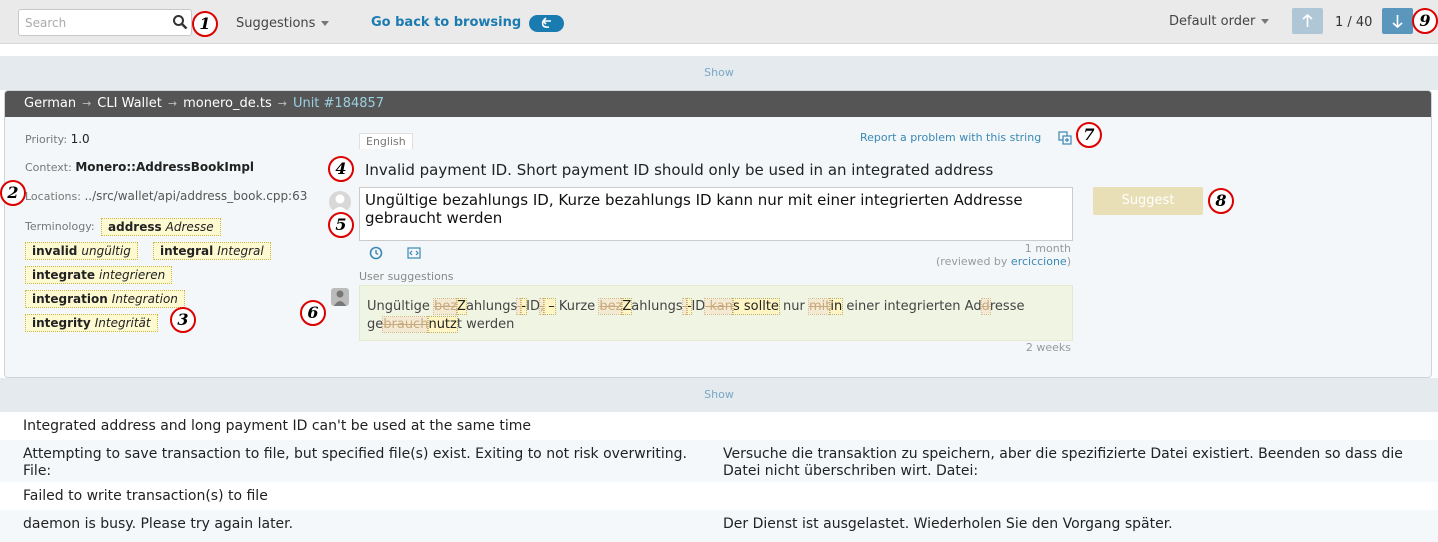 This screenshot has height=542, width=1438. Describe the element at coordinates (227, 103) in the screenshot. I see `breadcrumb-file: monero_de.ts` at that location.